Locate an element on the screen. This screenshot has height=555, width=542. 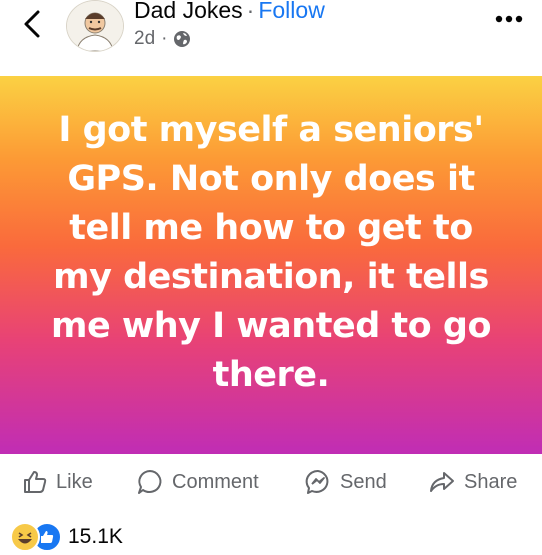
send-button: Send is located at coordinates (345, 482).